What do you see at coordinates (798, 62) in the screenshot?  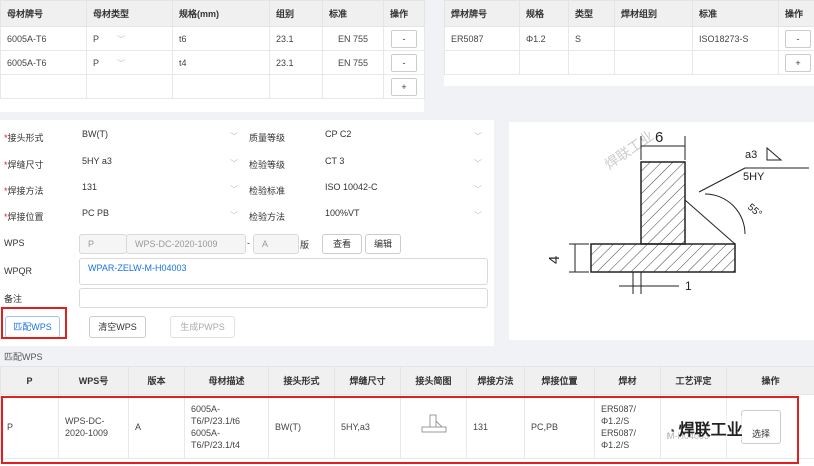 I see `add-filler-button: +` at bounding box center [798, 62].